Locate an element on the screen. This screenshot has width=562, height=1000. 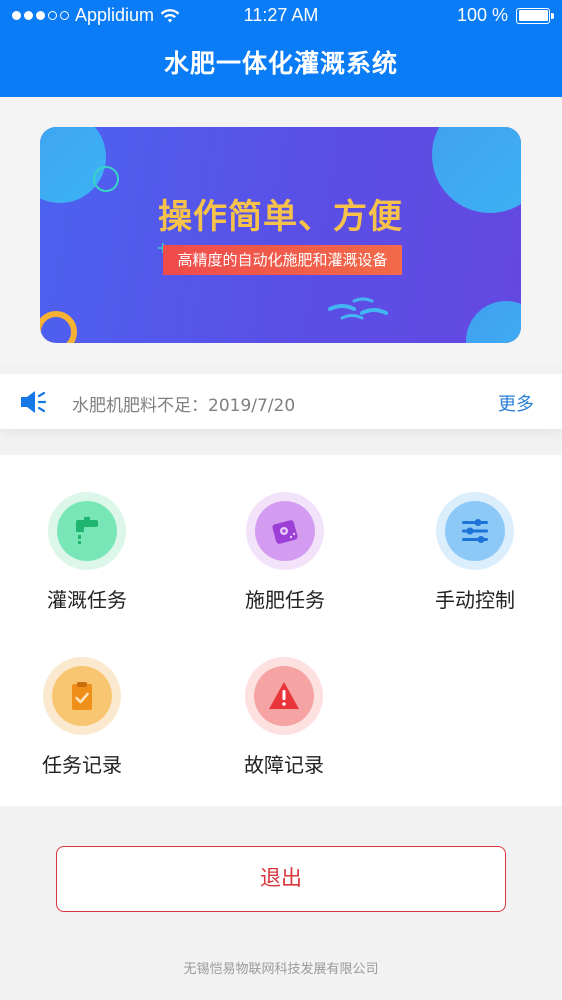
logout-button: 退出 is located at coordinates (281, 879).